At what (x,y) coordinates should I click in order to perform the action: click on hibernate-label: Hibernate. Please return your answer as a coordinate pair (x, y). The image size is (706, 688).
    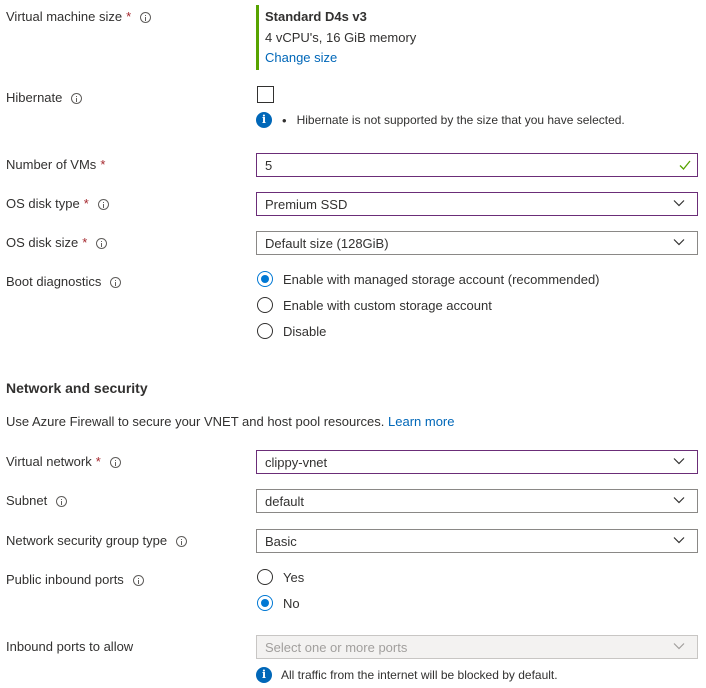
    Looking at the image, I should click on (44, 98).